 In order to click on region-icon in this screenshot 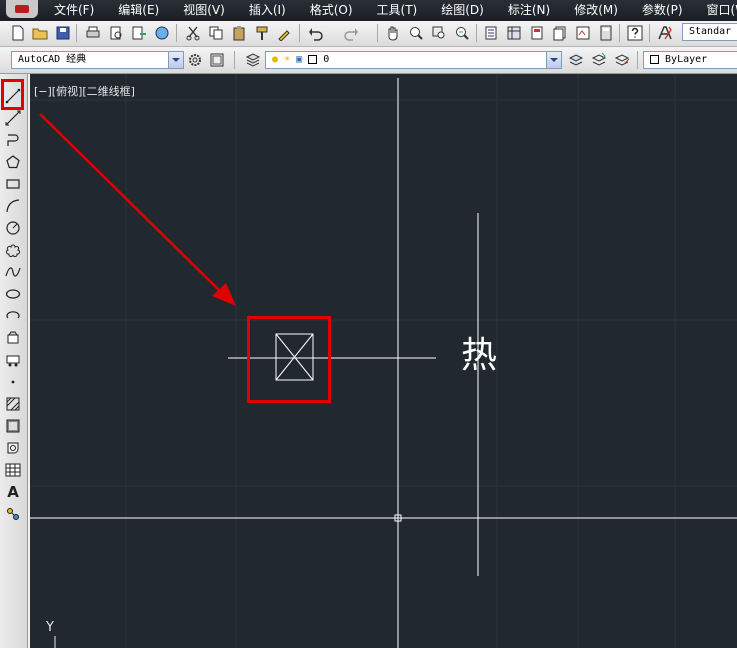, I will do `click(13, 448)`.